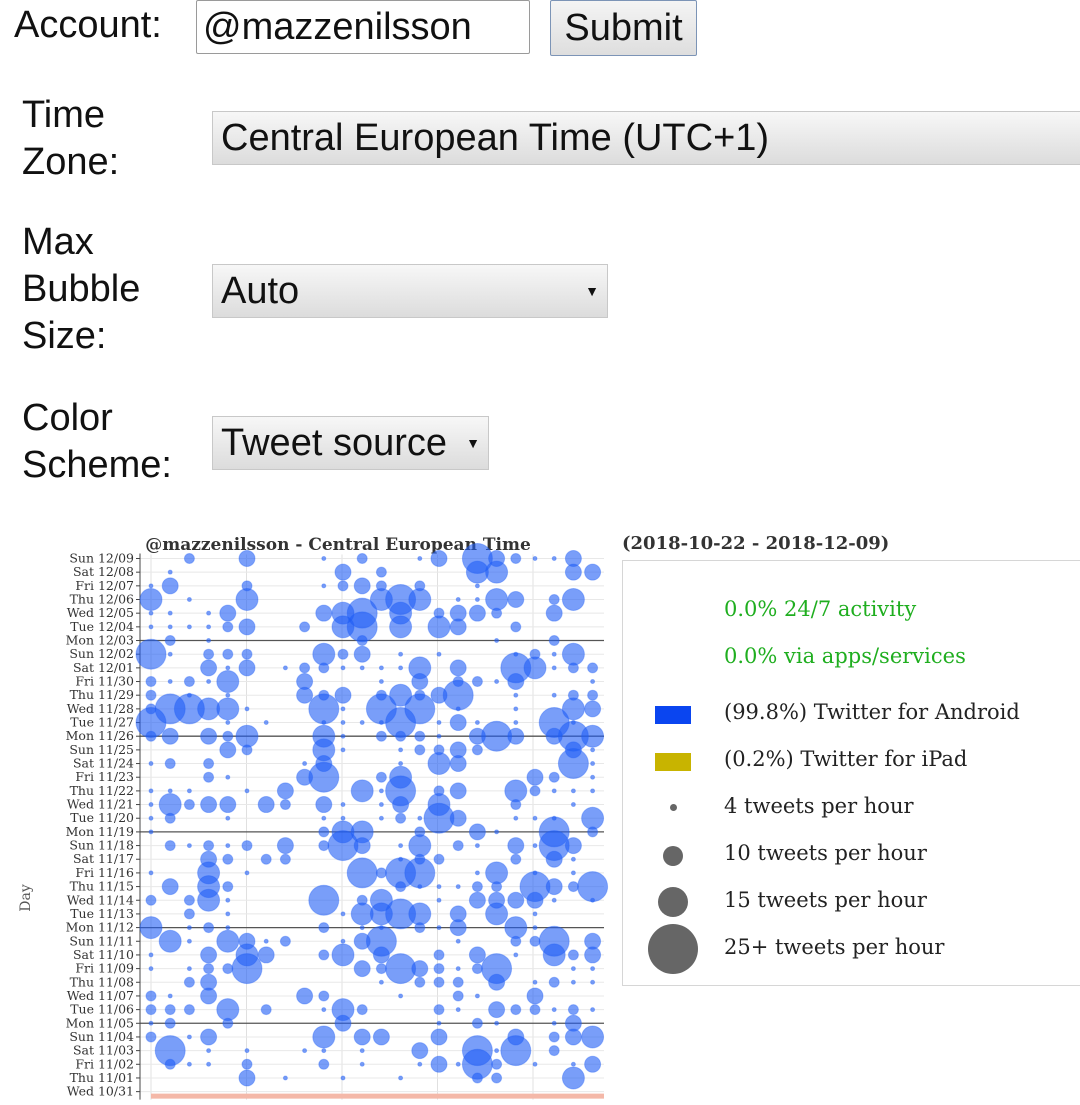 This screenshot has height=1105, width=1080. Describe the element at coordinates (623, 28) in the screenshot. I see `submit-button: Submit` at that location.